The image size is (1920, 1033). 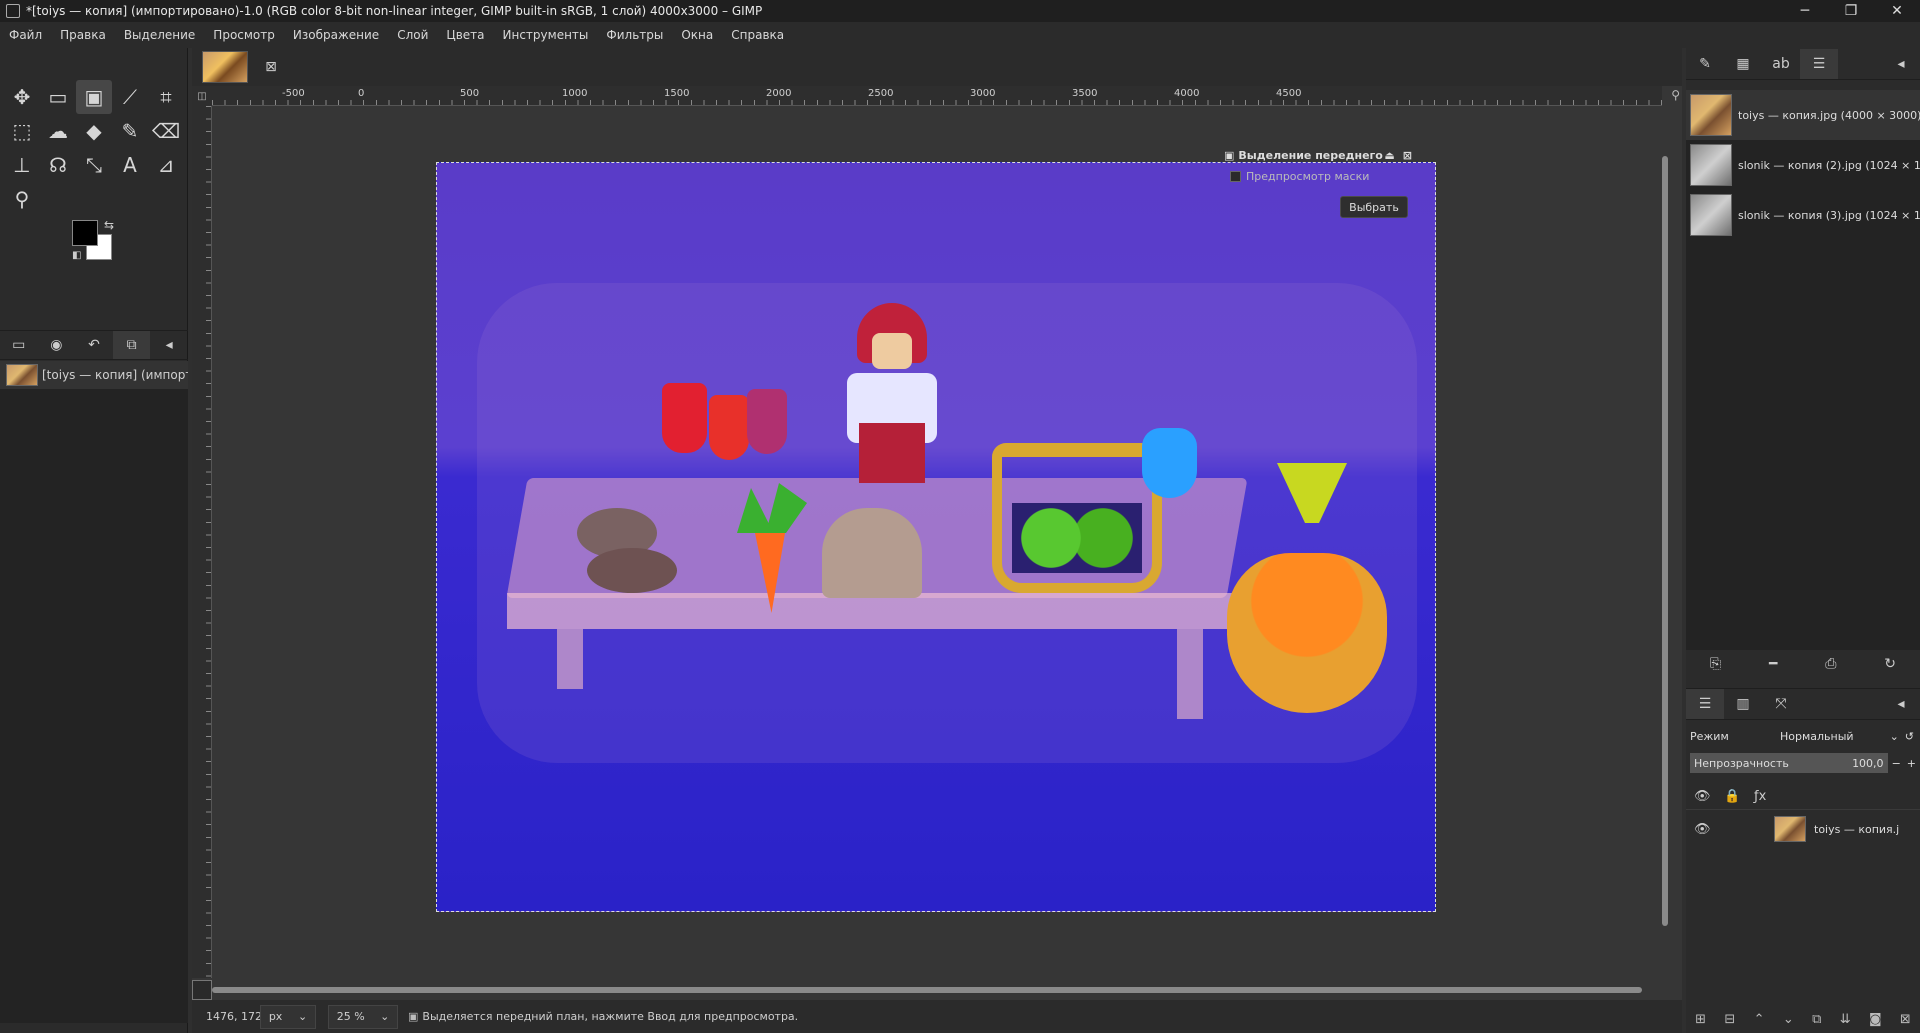 I want to click on minimize-button: ─, so click(x=1805, y=11).